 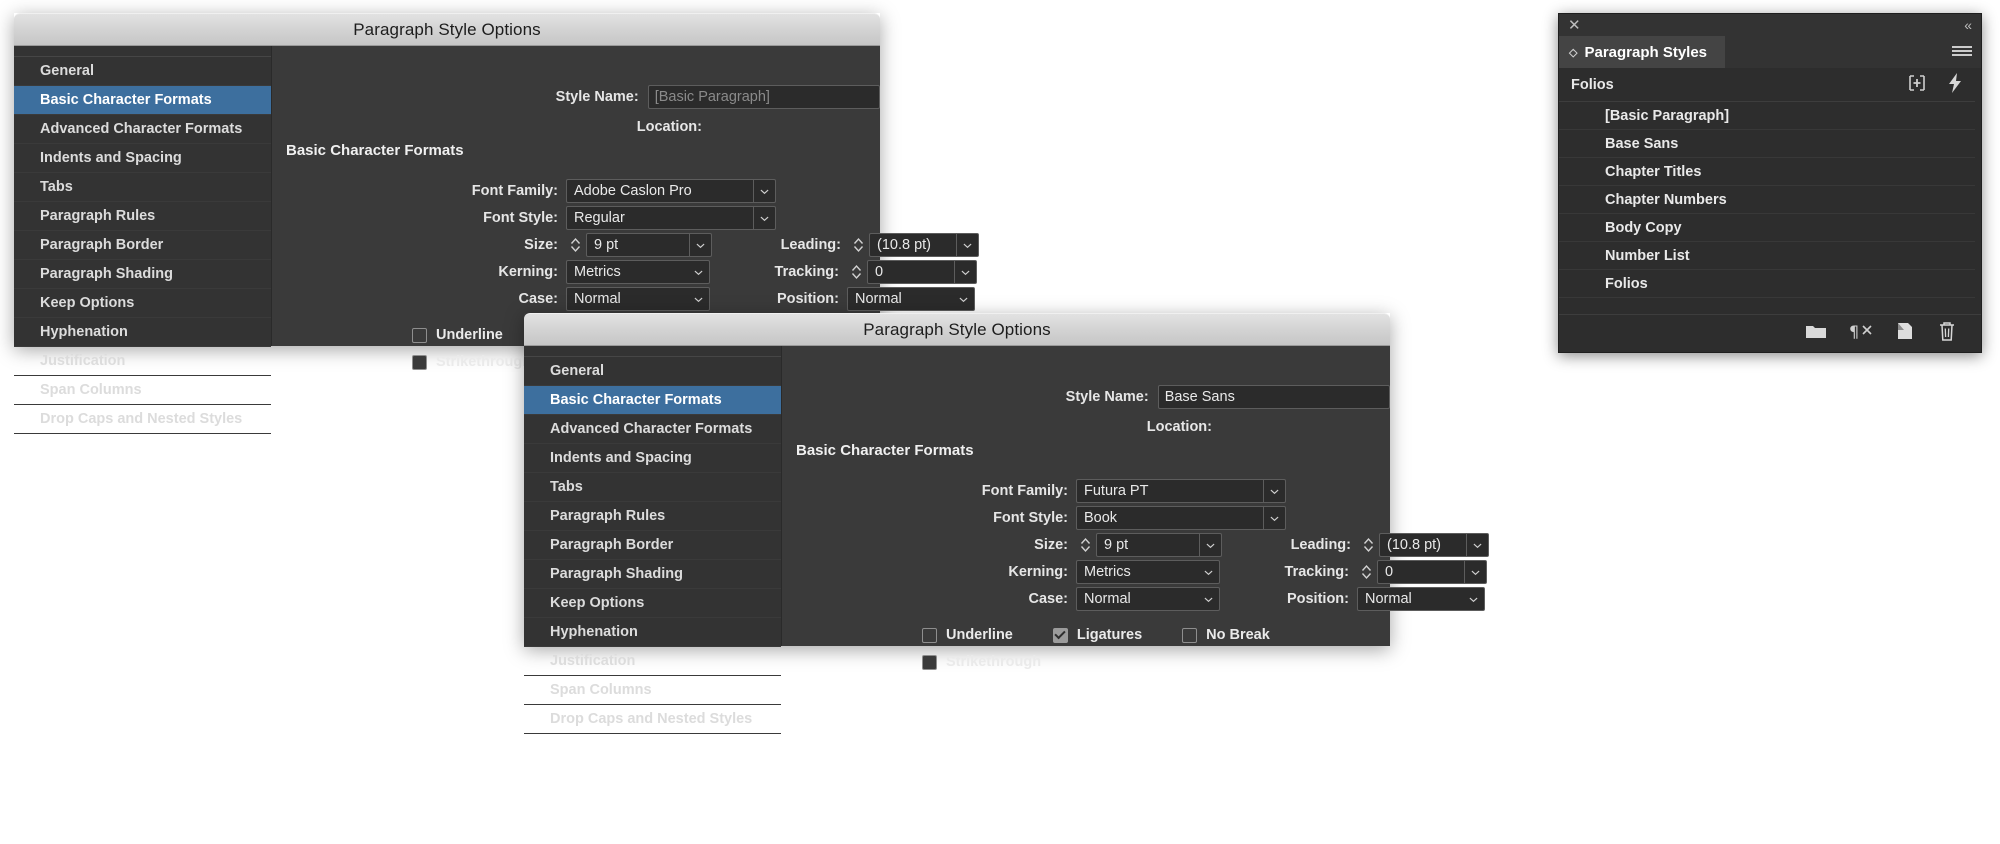 What do you see at coordinates (1190, 635) in the screenshot?
I see `no-break-checkbox` at bounding box center [1190, 635].